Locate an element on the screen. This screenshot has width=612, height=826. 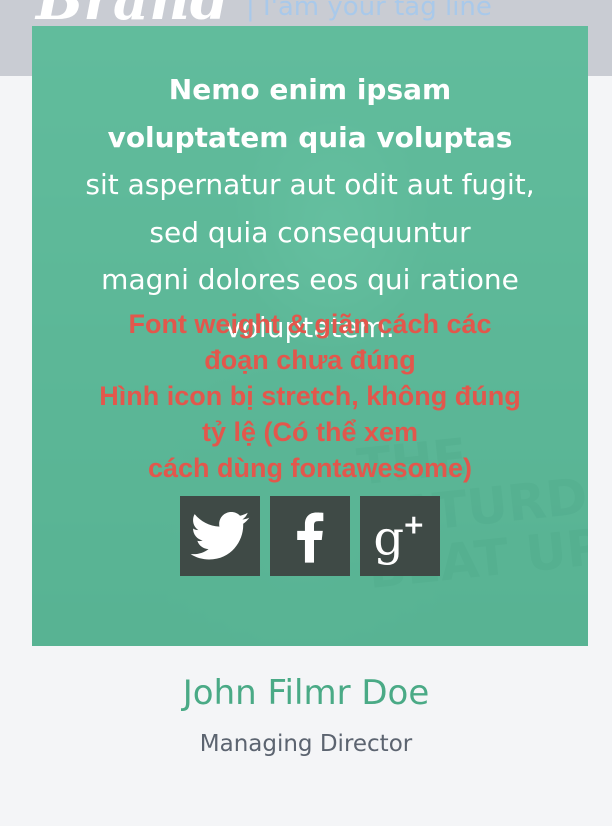
annotation-line: cách dùng fontawesome) is located at coordinates (310, 468).